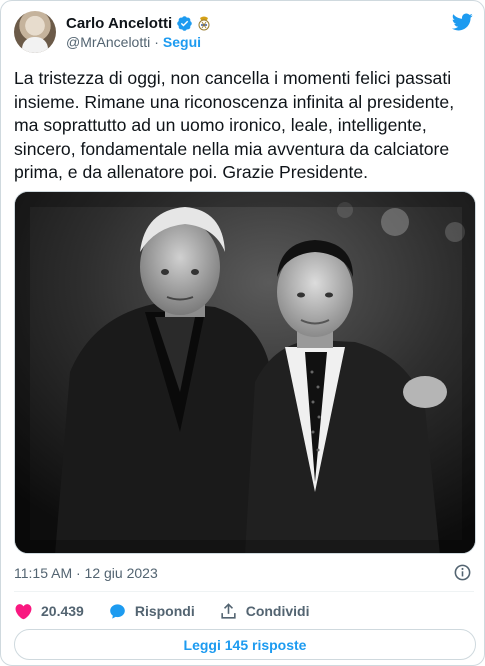  What do you see at coordinates (35, 32) in the screenshot?
I see `avatar` at bounding box center [35, 32].